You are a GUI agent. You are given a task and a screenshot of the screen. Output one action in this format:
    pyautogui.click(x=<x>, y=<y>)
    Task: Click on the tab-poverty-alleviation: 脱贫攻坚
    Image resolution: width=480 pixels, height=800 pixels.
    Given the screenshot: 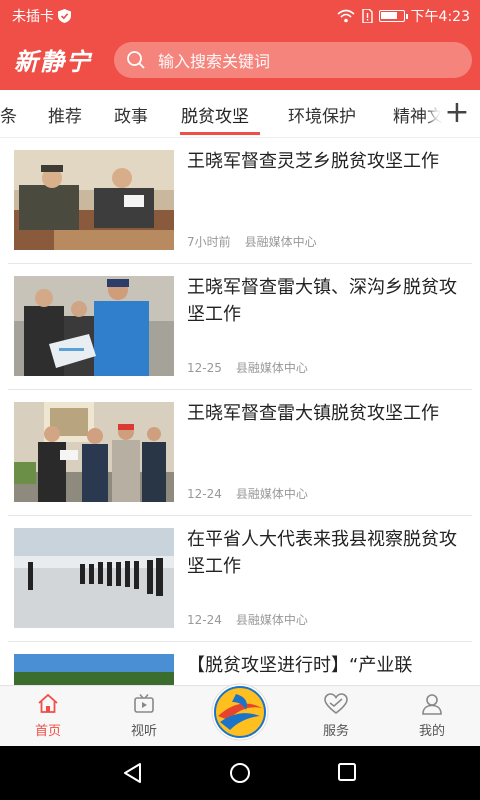 What is the action you would take?
    pyautogui.click(x=215, y=114)
    